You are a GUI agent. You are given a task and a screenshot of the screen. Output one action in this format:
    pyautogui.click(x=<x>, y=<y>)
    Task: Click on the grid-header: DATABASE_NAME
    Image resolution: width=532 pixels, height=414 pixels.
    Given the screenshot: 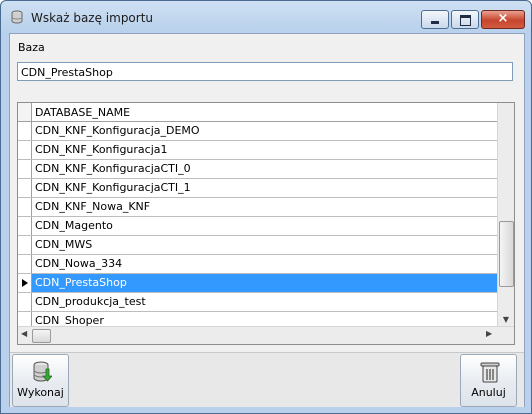 What is the action you would take?
    pyautogui.click(x=258, y=112)
    